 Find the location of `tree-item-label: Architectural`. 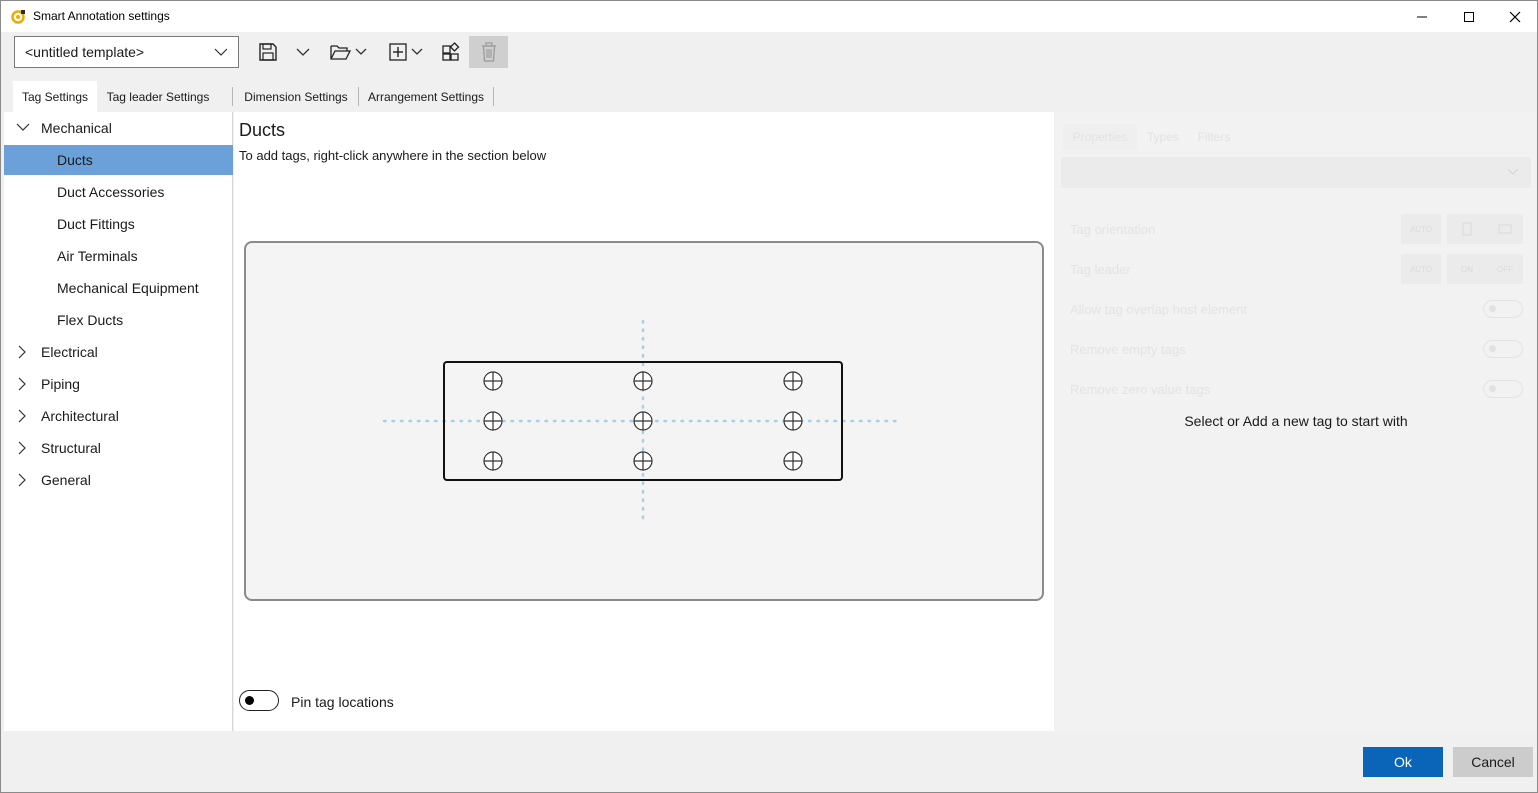

tree-item-label: Architectural is located at coordinates (80, 416).